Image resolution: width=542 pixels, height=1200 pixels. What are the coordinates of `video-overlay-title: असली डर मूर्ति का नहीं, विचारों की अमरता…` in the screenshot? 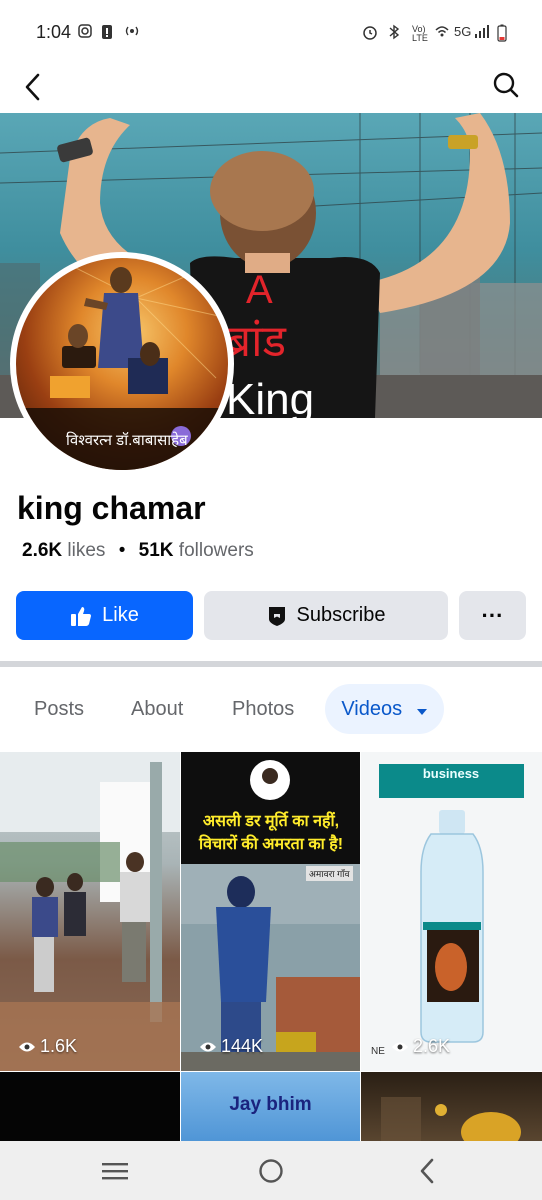 It's located at (271, 833).